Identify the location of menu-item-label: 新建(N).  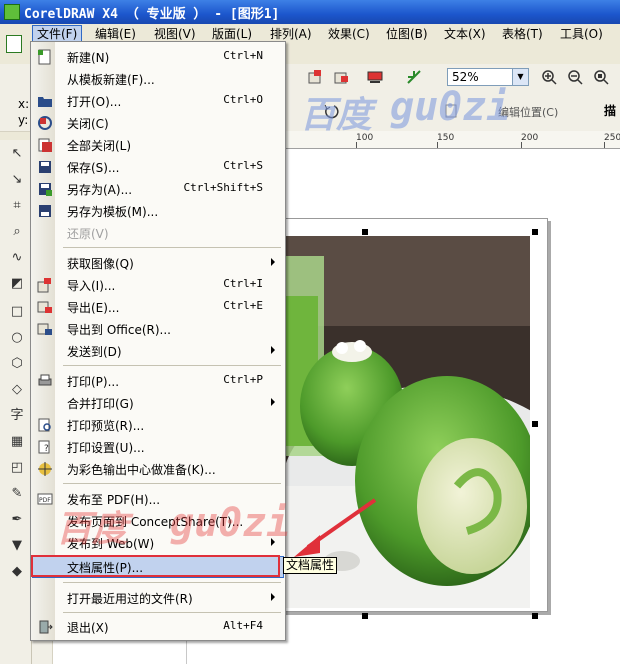
(88, 58).